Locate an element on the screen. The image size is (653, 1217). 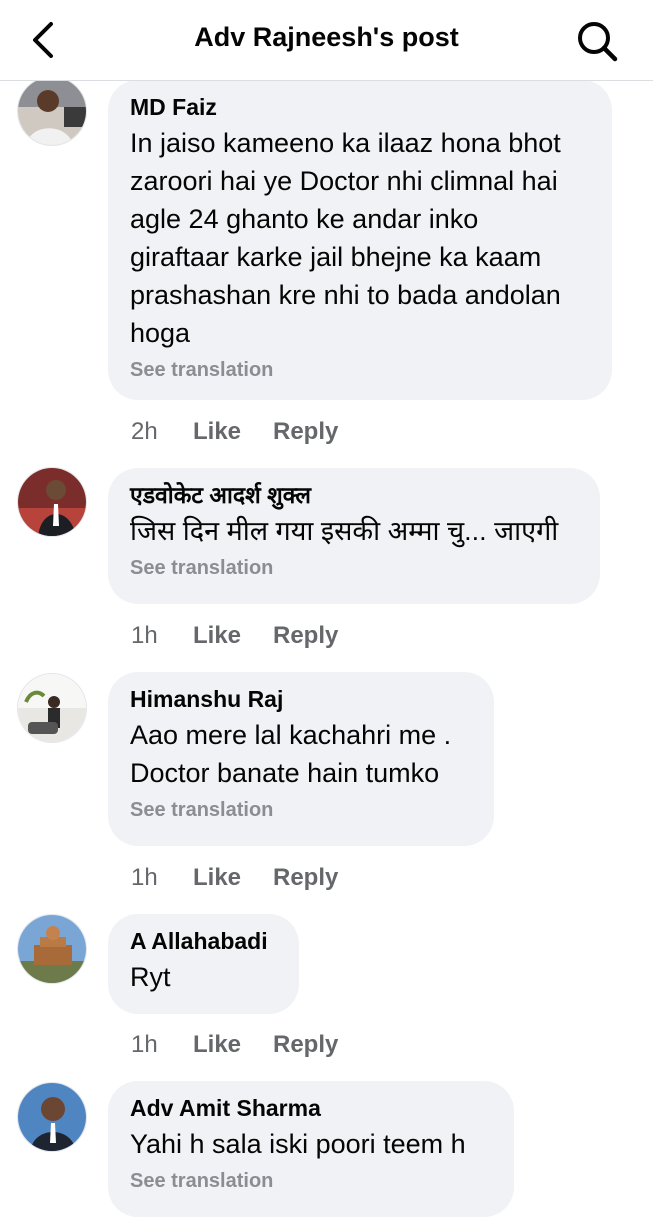
comment-actions: 2h Like Reply is located at coordinates (234, 432).